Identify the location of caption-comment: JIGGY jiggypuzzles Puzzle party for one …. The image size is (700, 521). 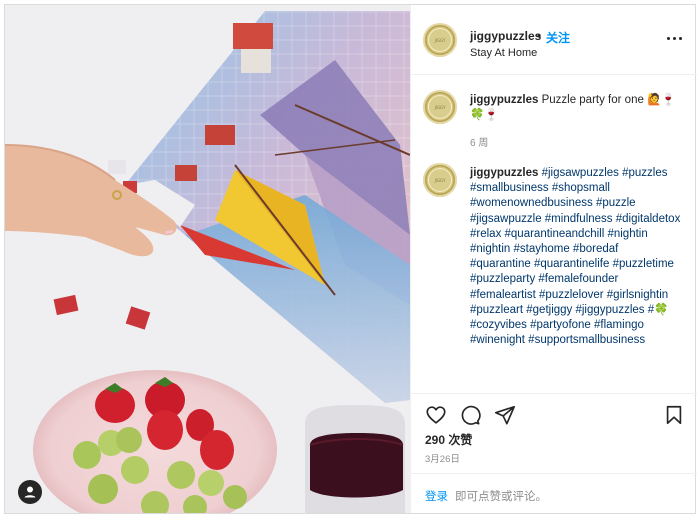
(554, 120).